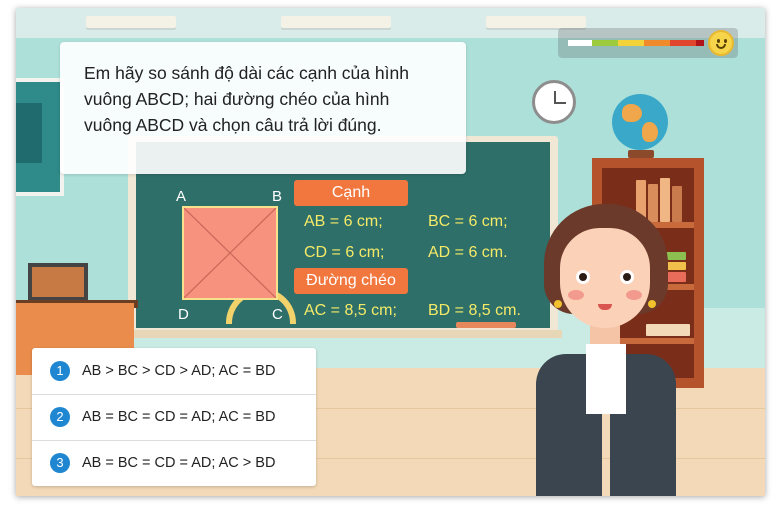 The width and height of the screenshot is (781, 521). Describe the element at coordinates (60, 371) in the screenshot. I see `option-number-badge: 1` at that location.